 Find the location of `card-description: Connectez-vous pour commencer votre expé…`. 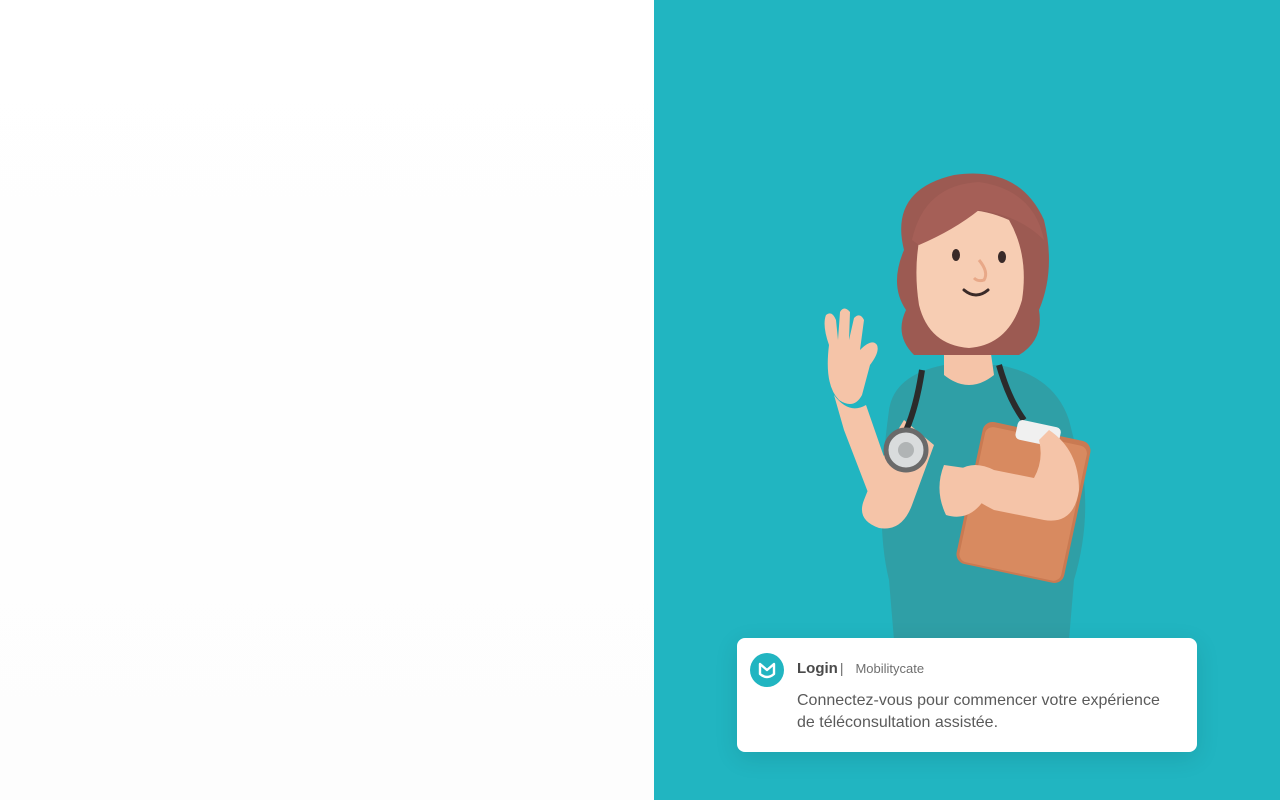

card-description: Connectez-vous pour commencer votre expé… is located at coordinates (978, 711).